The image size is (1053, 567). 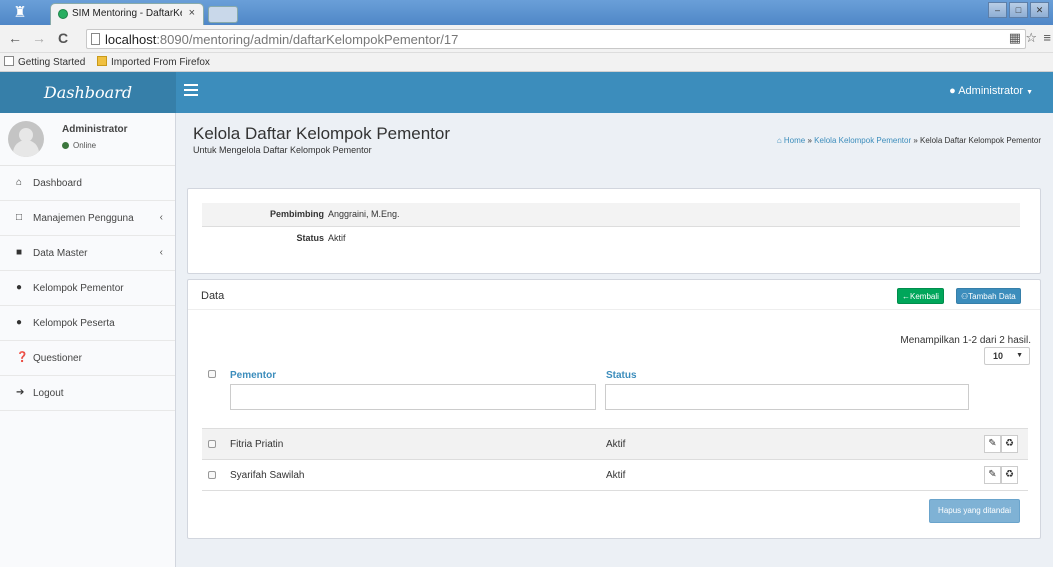 I want to click on breadcrumb-parent: Kelola Kelompok Pementor, so click(x=862, y=140).